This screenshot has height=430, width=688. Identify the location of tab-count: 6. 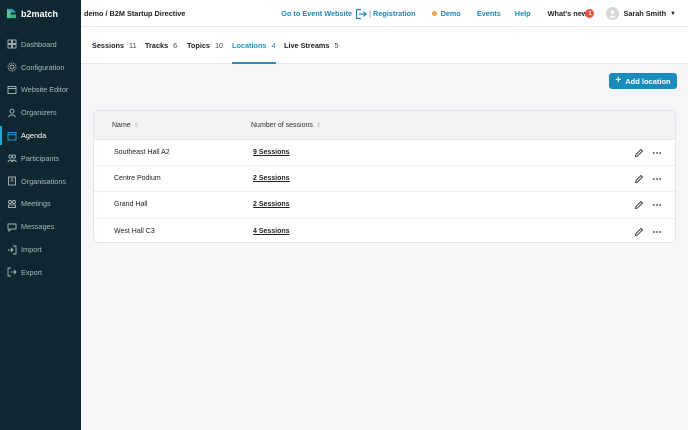
(175, 45).